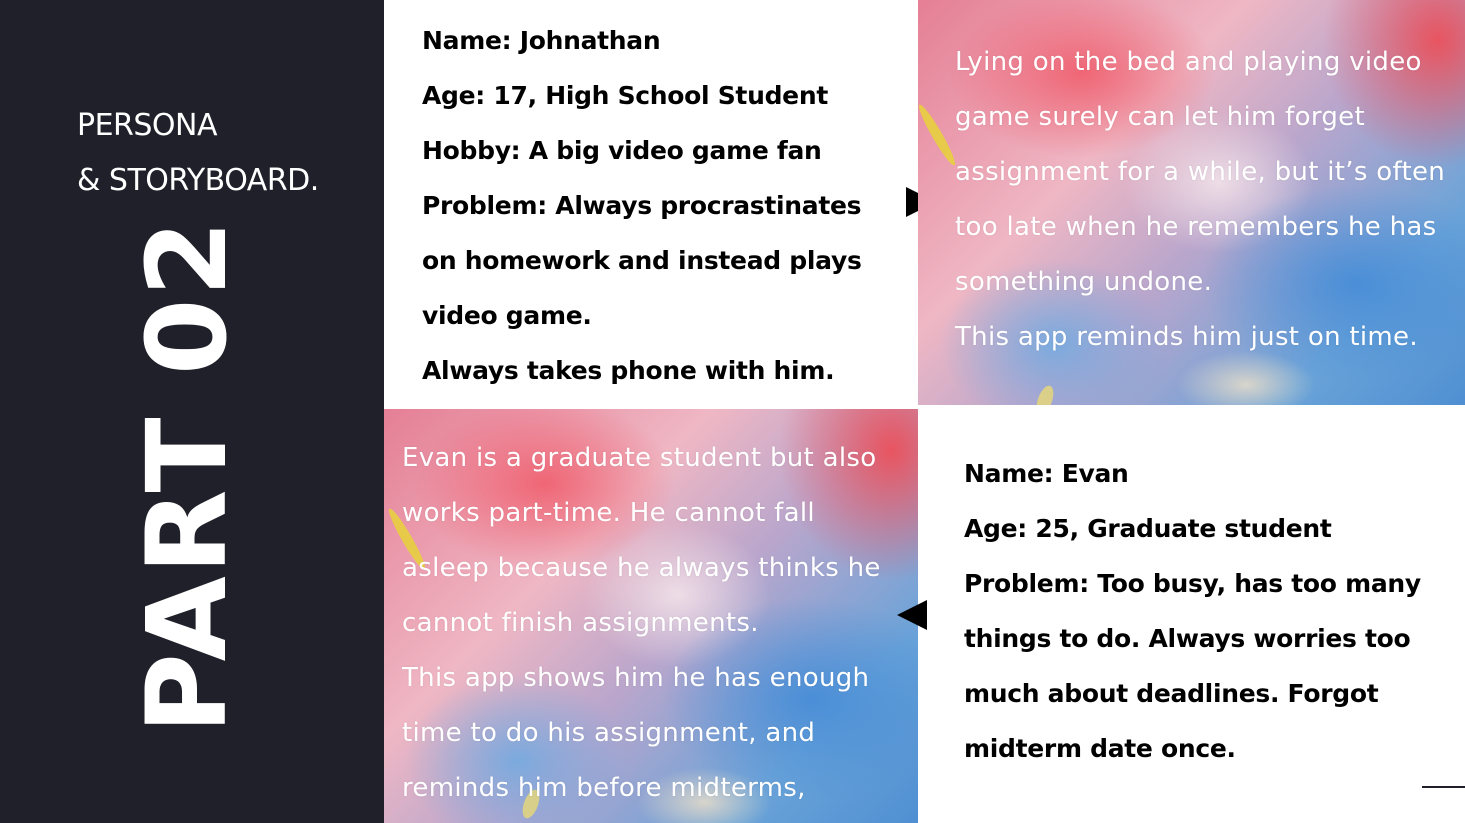  Describe the element at coordinates (912, 615) in the screenshot. I see `triangle-left-icon` at that location.